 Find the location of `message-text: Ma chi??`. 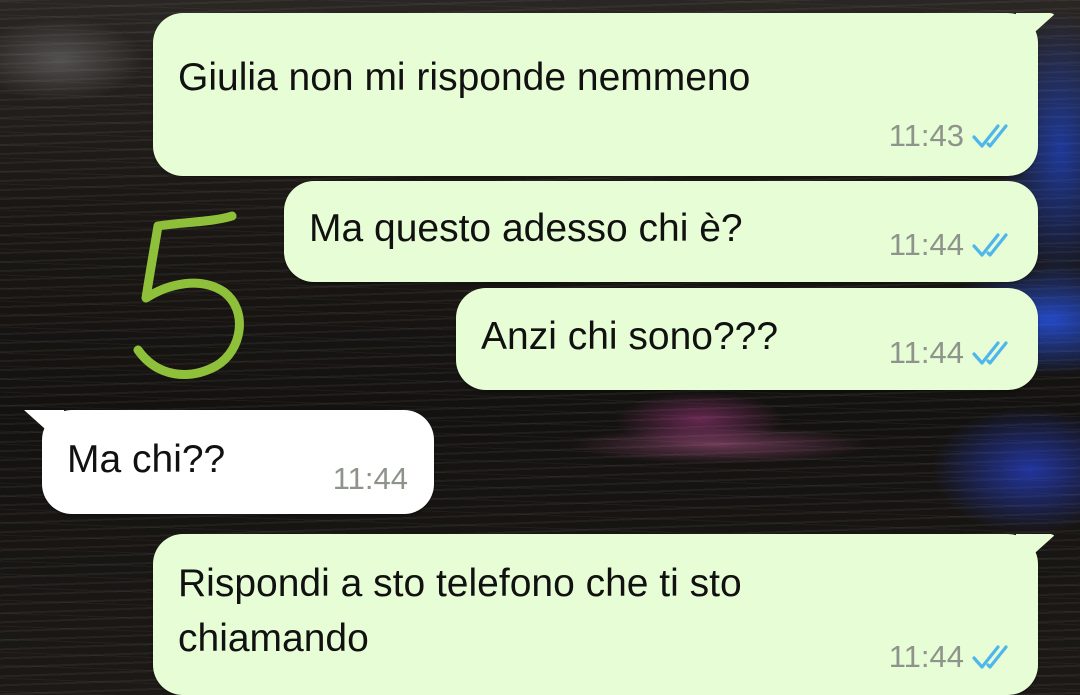

message-text: Ma chi?? is located at coordinates (146, 459).